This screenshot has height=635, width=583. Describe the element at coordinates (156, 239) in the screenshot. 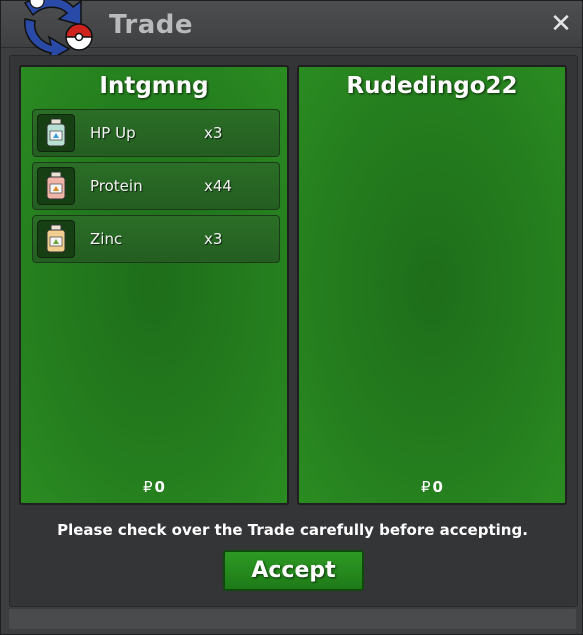

I see `trade-item-row: Zinc x3` at that location.